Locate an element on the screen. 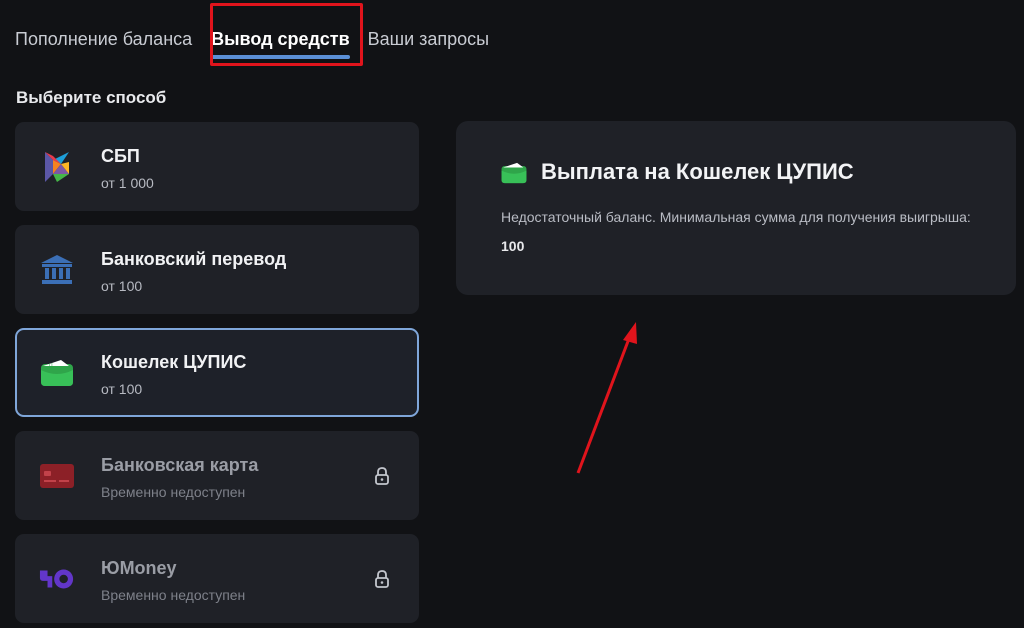  method-bank-transfer: Банковский перевод от 100 is located at coordinates (217, 269).